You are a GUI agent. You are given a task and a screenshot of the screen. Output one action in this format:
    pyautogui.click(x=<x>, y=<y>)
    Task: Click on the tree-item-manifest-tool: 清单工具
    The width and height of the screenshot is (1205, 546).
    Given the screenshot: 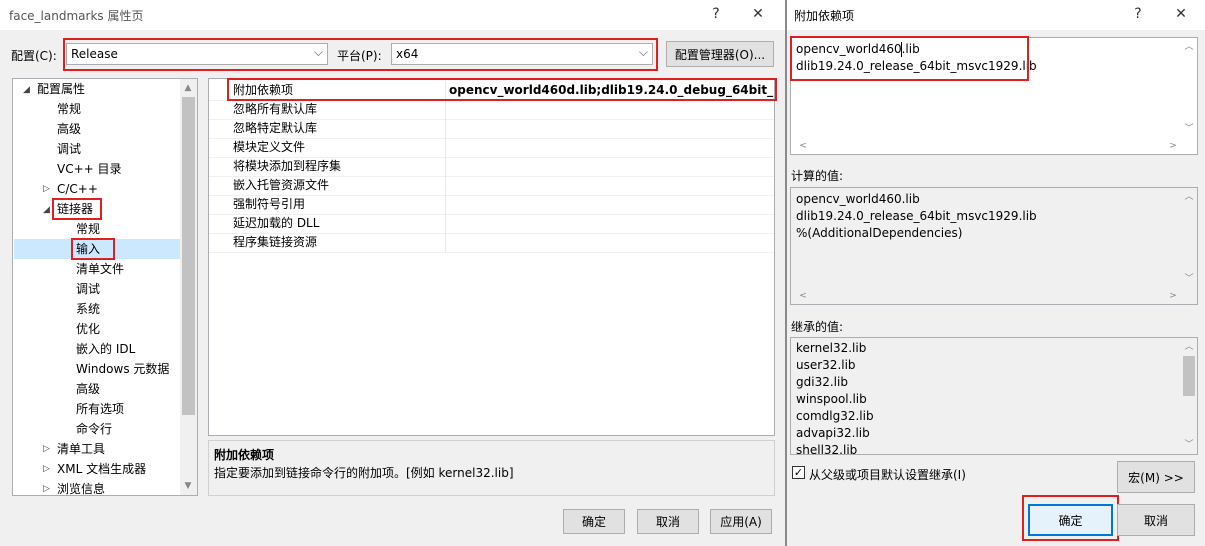 What is the action you would take?
    pyautogui.click(x=81, y=449)
    